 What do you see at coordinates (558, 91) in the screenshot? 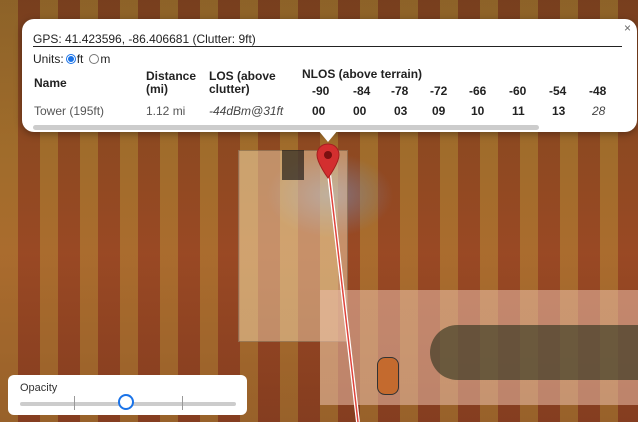
I see `nlos-level-header: -54` at bounding box center [558, 91].